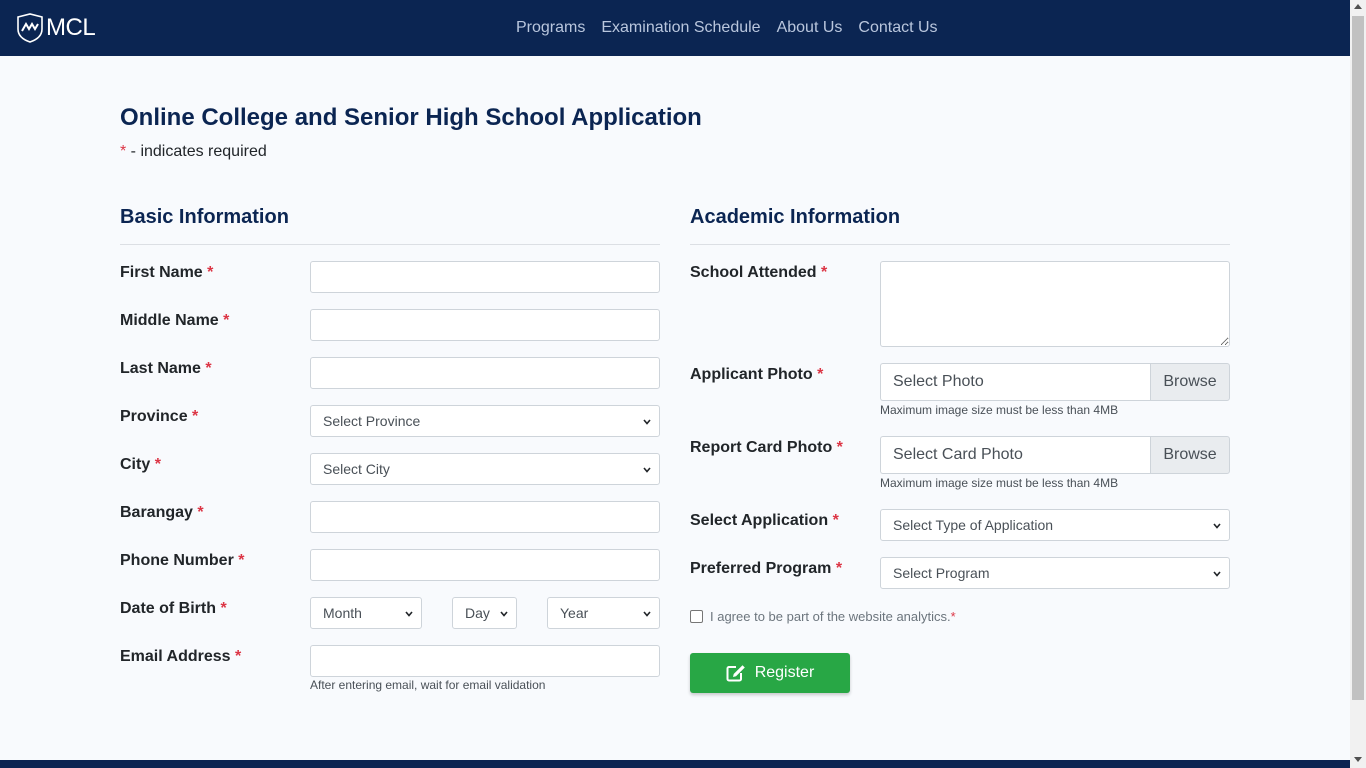  I want to click on birth-day-select: Day, so click(484, 613).